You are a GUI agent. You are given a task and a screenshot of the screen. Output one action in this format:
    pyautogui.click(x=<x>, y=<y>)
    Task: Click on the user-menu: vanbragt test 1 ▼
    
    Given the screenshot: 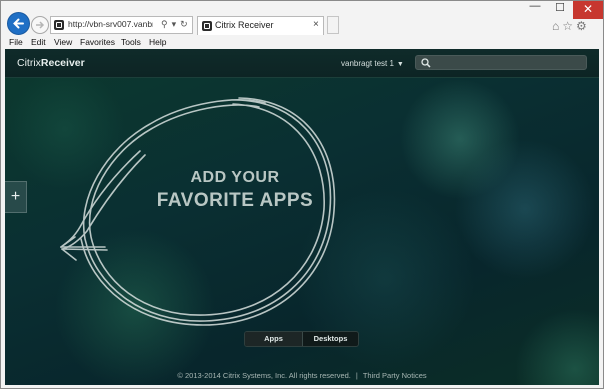 What is the action you would take?
    pyautogui.click(x=372, y=63)
    